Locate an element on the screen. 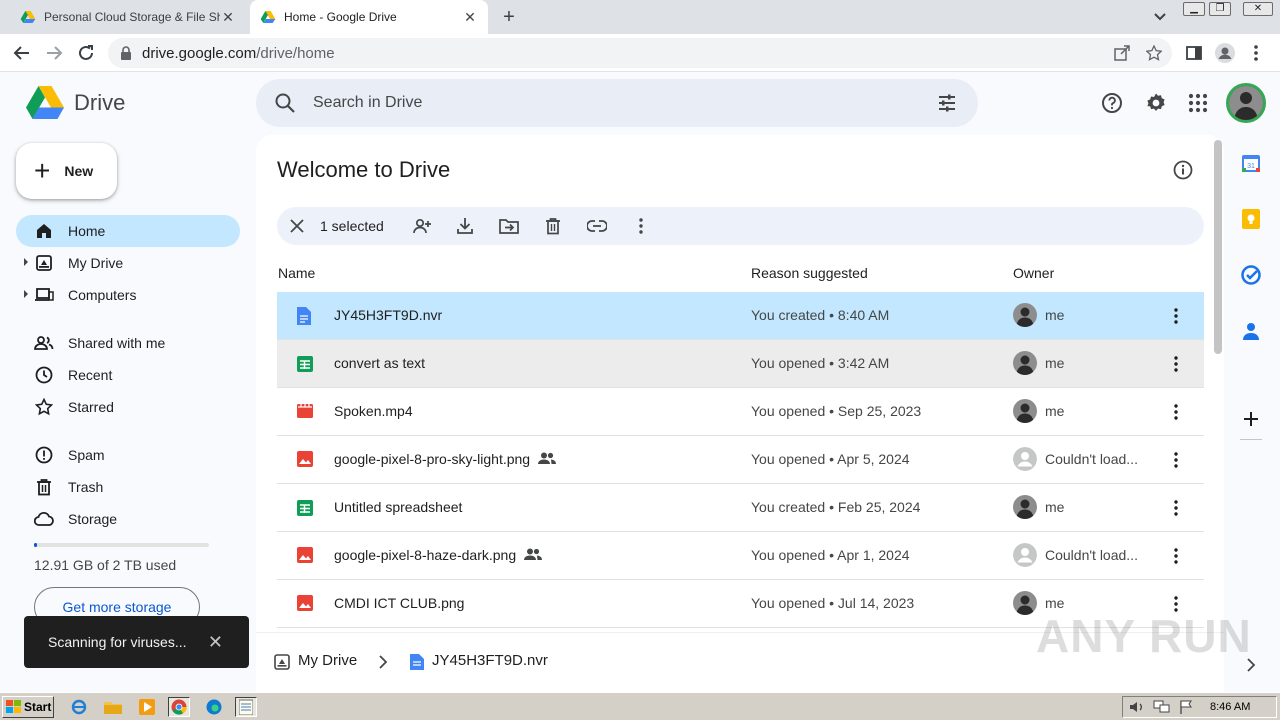 The image size is (1280, 720). image-file-icon is located at coordinates (306, 604).